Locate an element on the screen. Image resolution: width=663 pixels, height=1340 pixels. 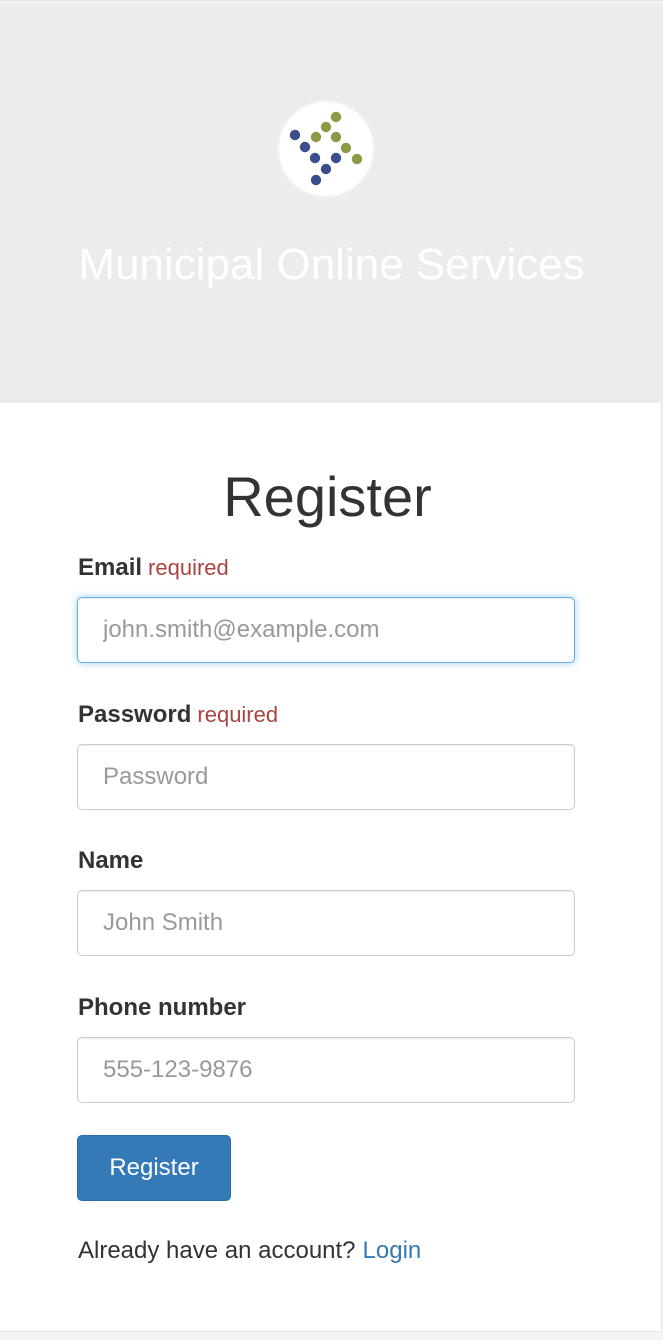
login-link: Login is located at coordinates (392, 1250).